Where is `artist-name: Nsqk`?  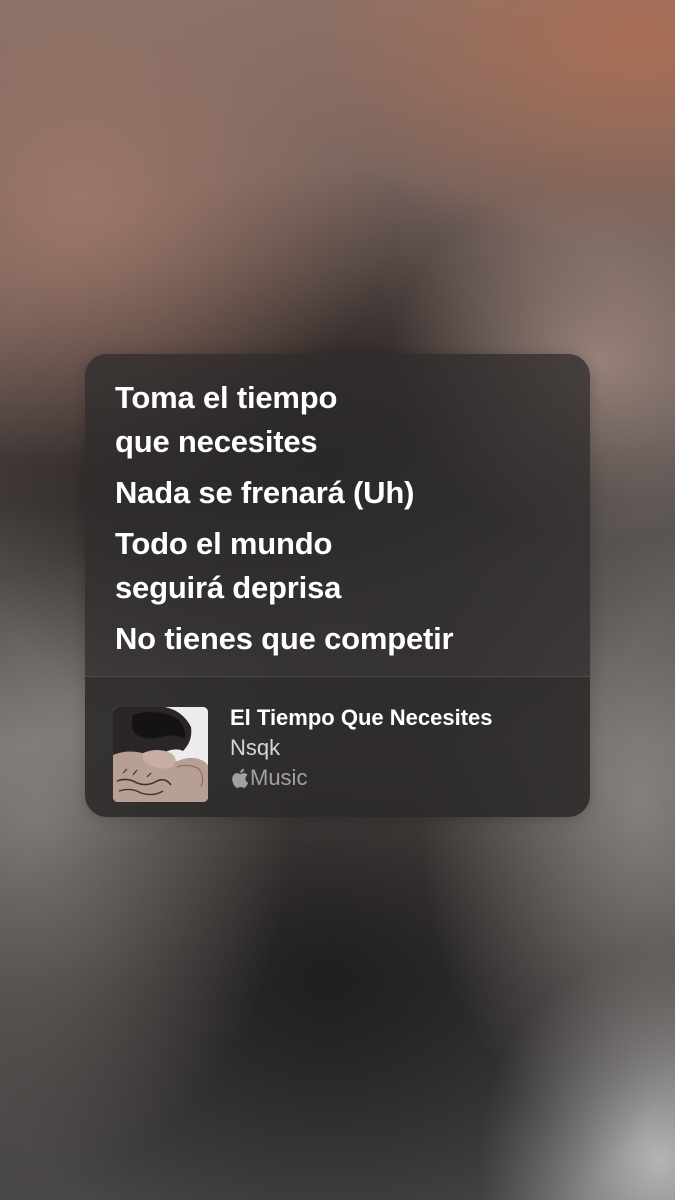
artist-name: Nsqk is located at coordinates (255, 747).